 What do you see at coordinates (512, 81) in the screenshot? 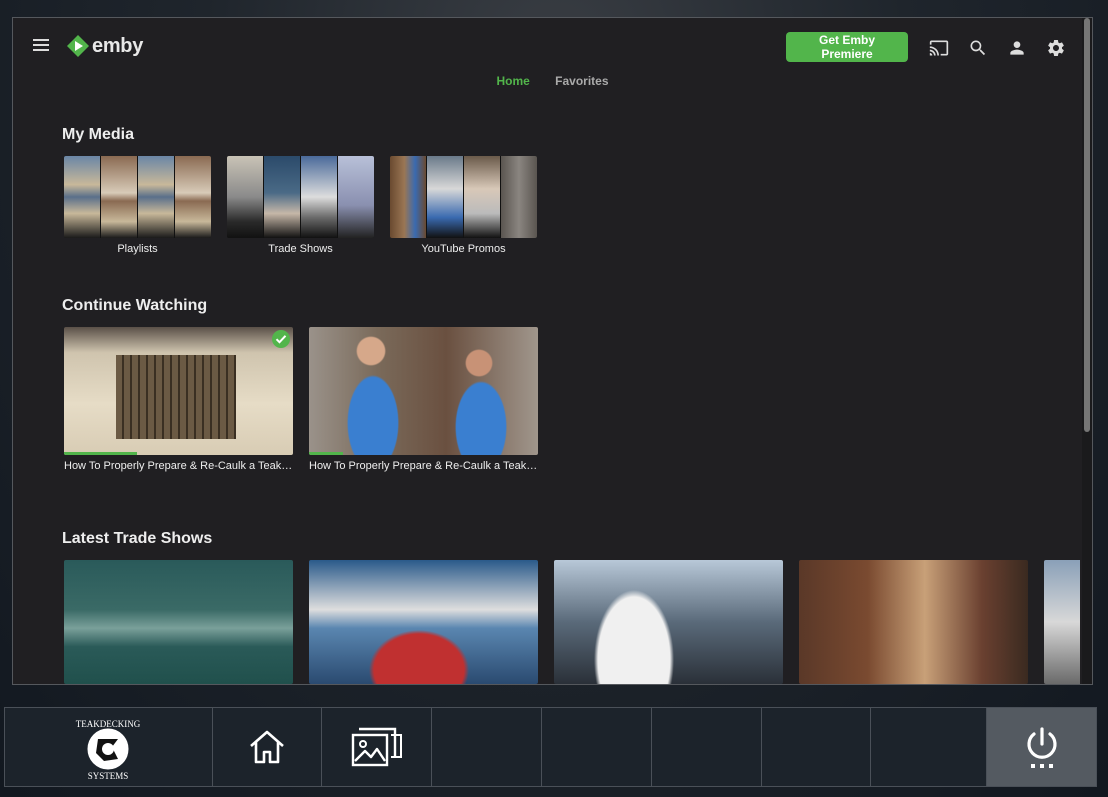
I see `tab-home: Home` at bounding box center [512, 81].